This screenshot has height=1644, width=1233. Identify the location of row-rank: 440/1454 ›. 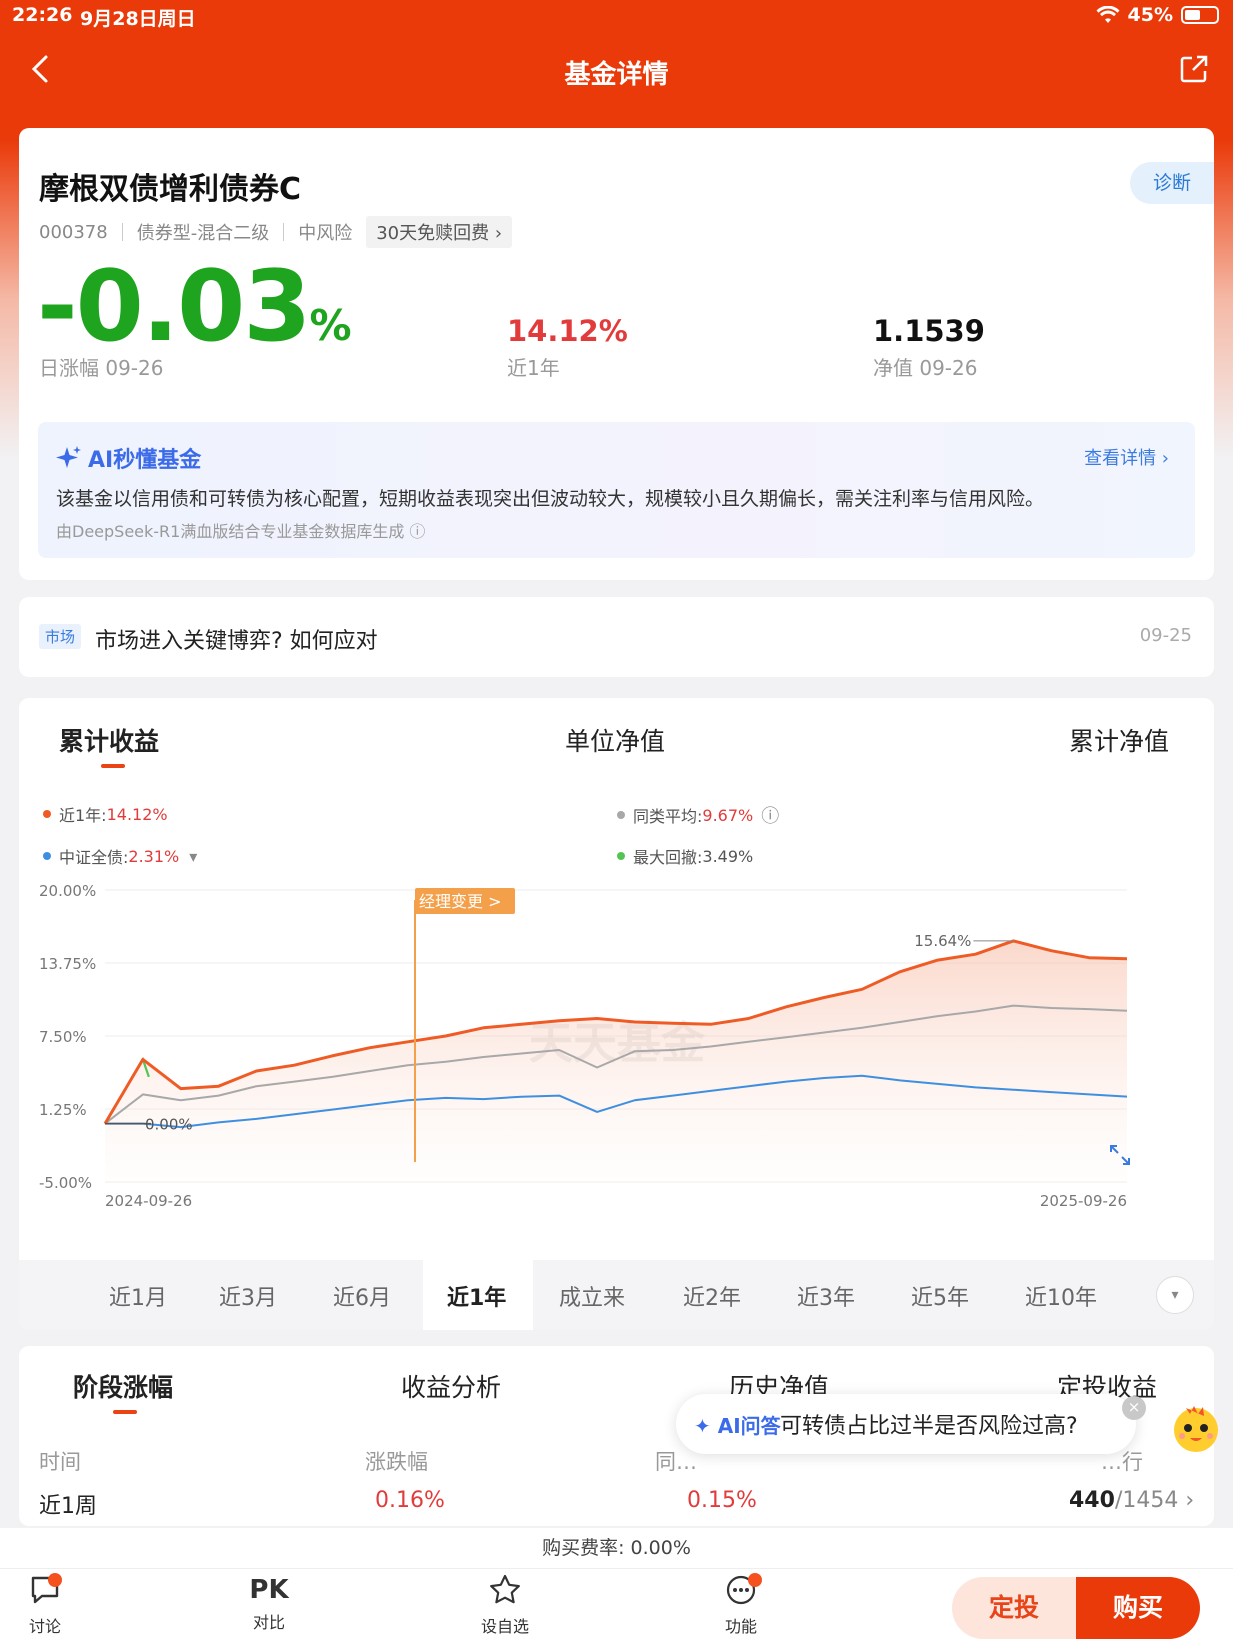
(1131, 1500).